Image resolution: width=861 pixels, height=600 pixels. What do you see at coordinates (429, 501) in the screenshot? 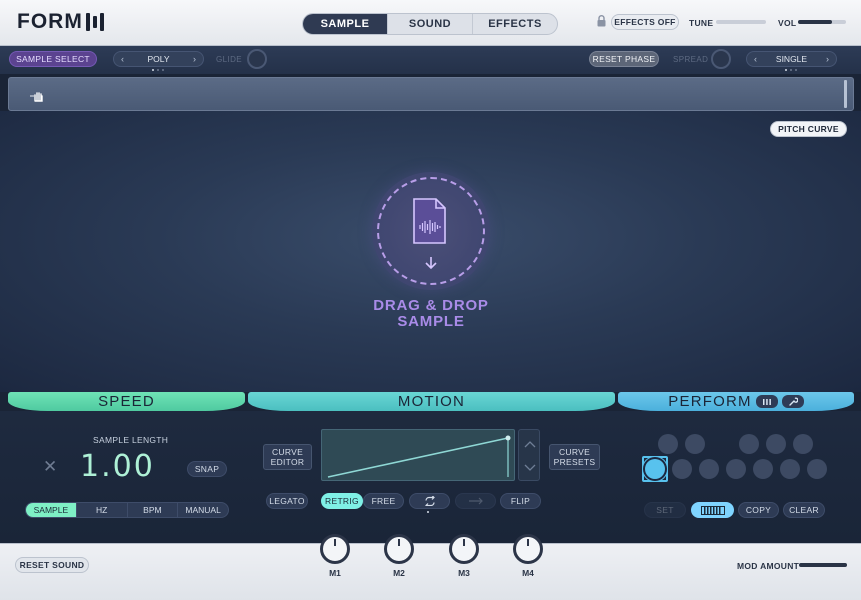
I see `loop-mode-button` at bounding box center [429, 501].